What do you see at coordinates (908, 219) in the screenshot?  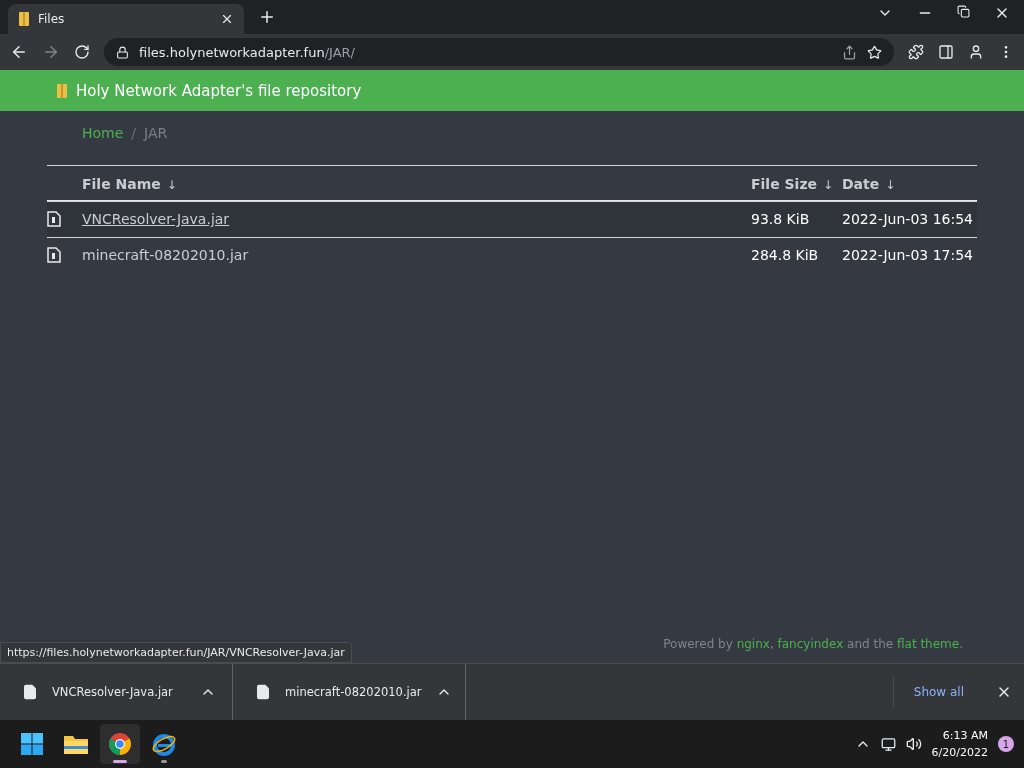 I see `file-date: 2022-Jun-03 16:54` at bounding box center [908, 219].